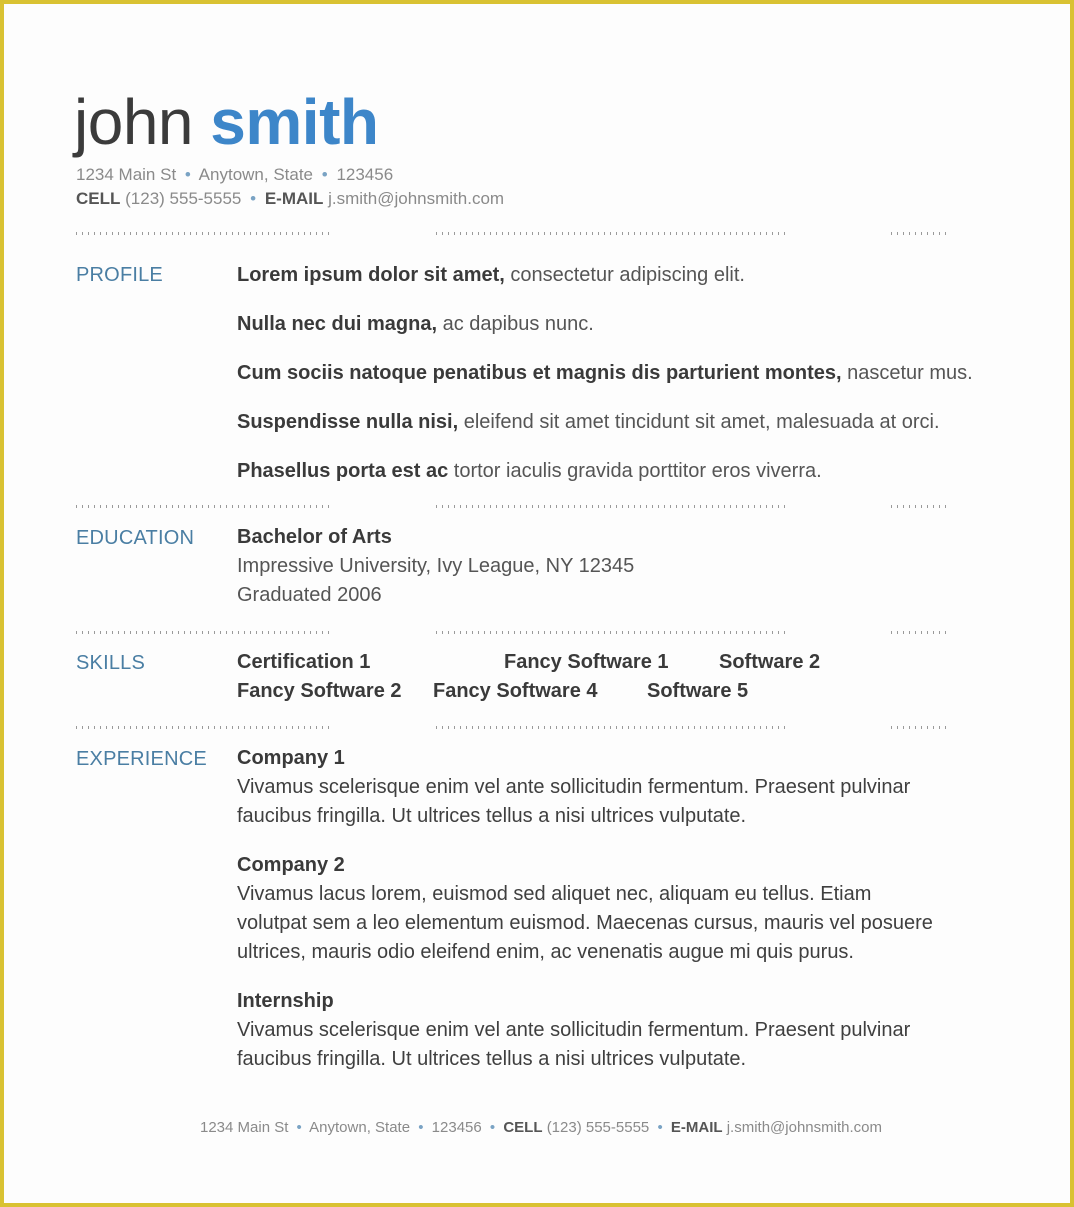 The image size is (1074, 1207). What do you see at coordinates (141, 759) in the screenshot?
I see `section-label-experience: EXPERIENCE` at bounding box center [141, 759].